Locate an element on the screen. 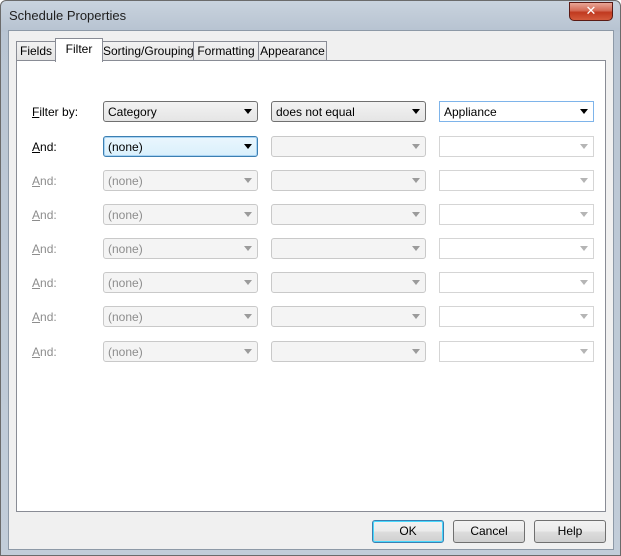  and-label-1: And: is located at coordinates (44, 147).